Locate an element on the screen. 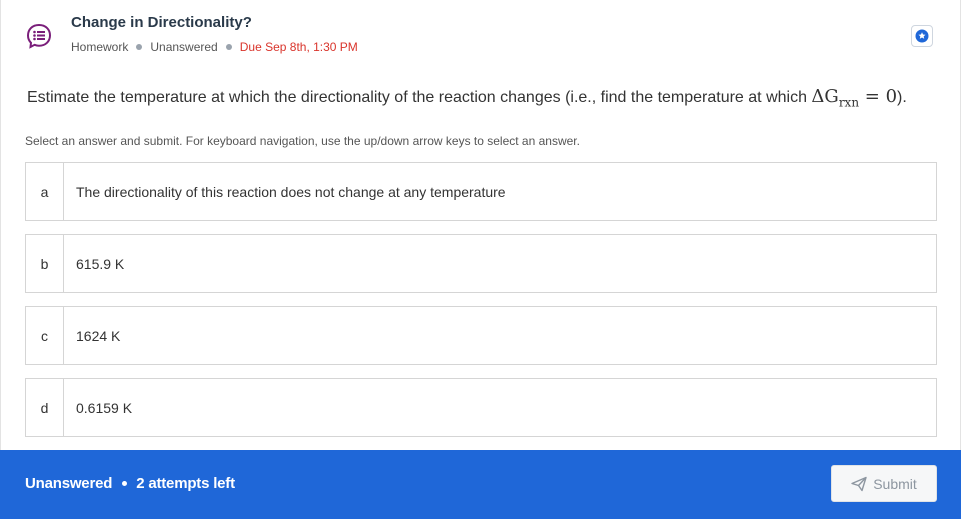 The image size is (961, 519). question-title: Change in Directionality? is located at coordinates (161, 22).